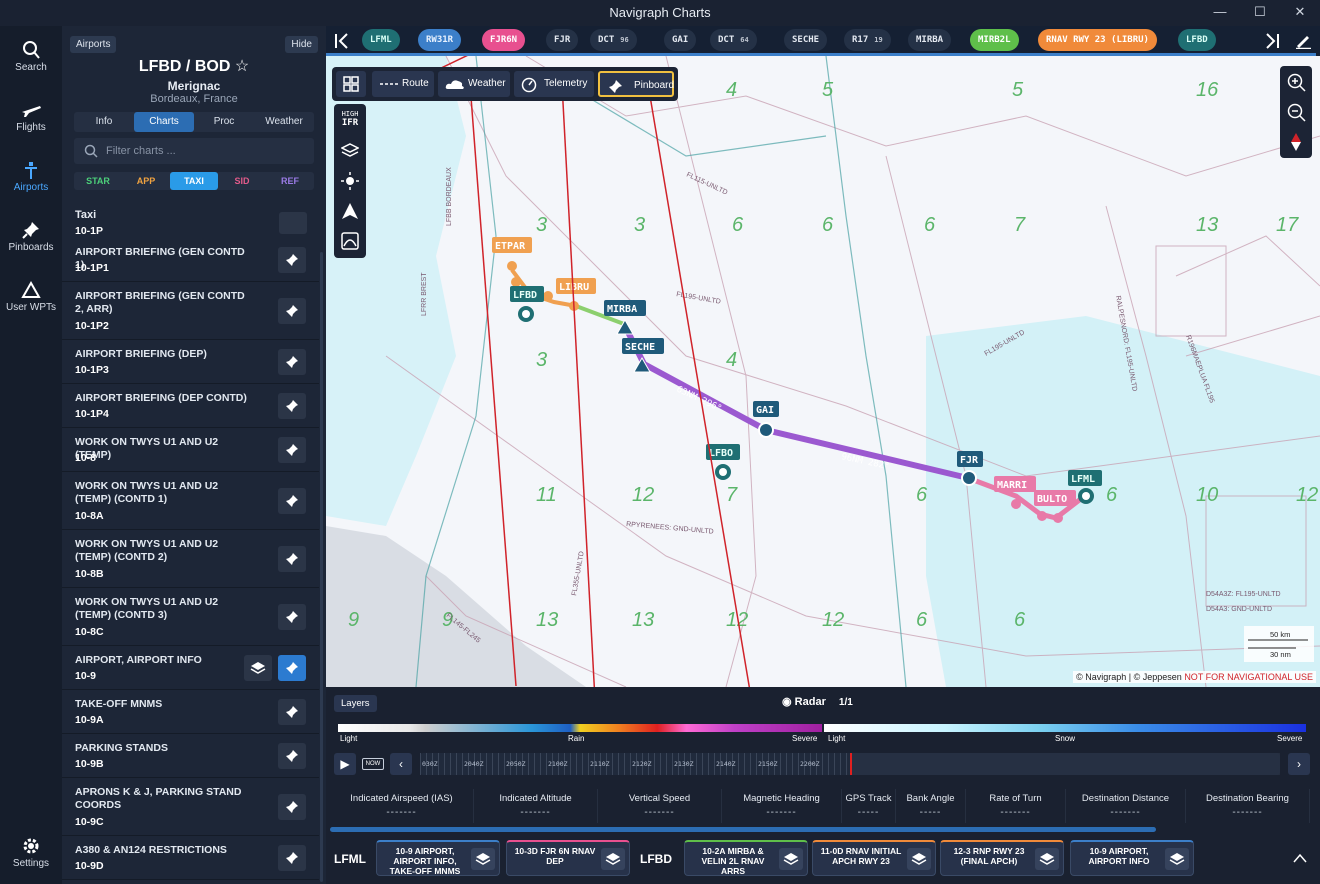  Describe the element at coordinates (190, 260) in the screenshot. I see `chart-list-item: AIRPORT BRIEFING (GEN CONTD 1) 10-1P1` at that location.